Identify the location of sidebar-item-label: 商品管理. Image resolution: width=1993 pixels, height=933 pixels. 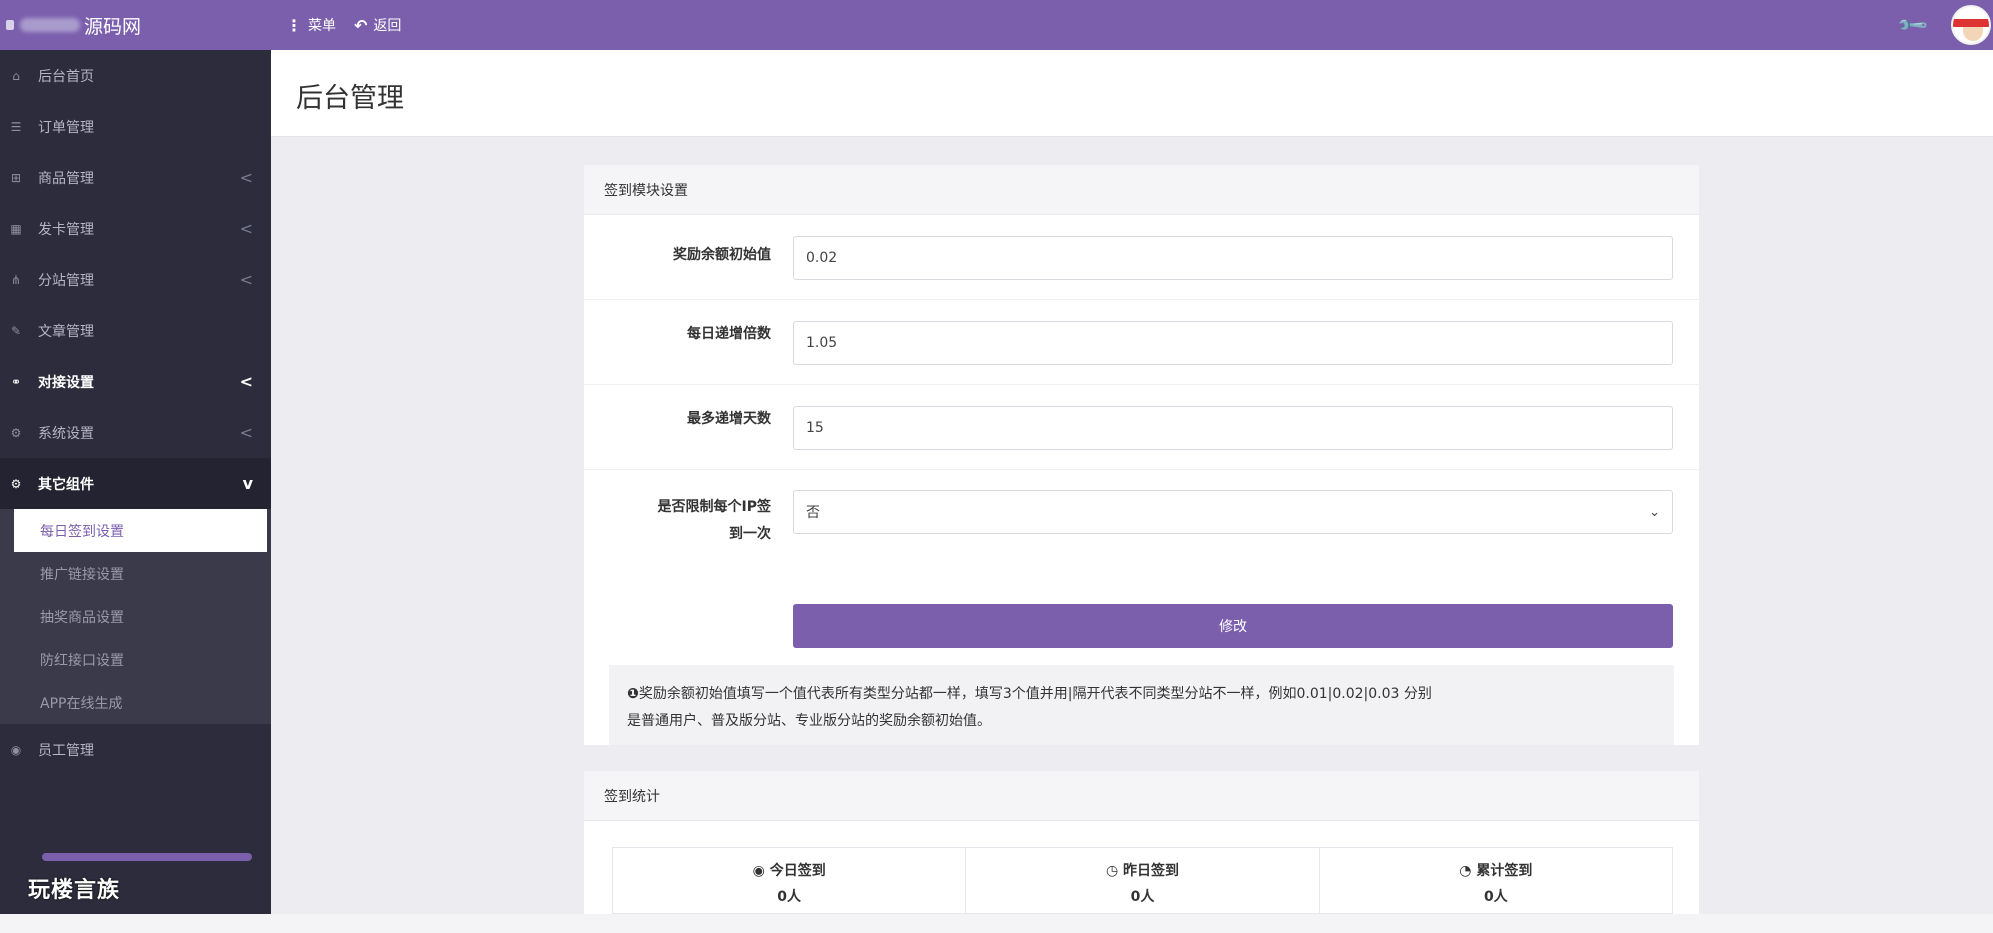
(66, 178).